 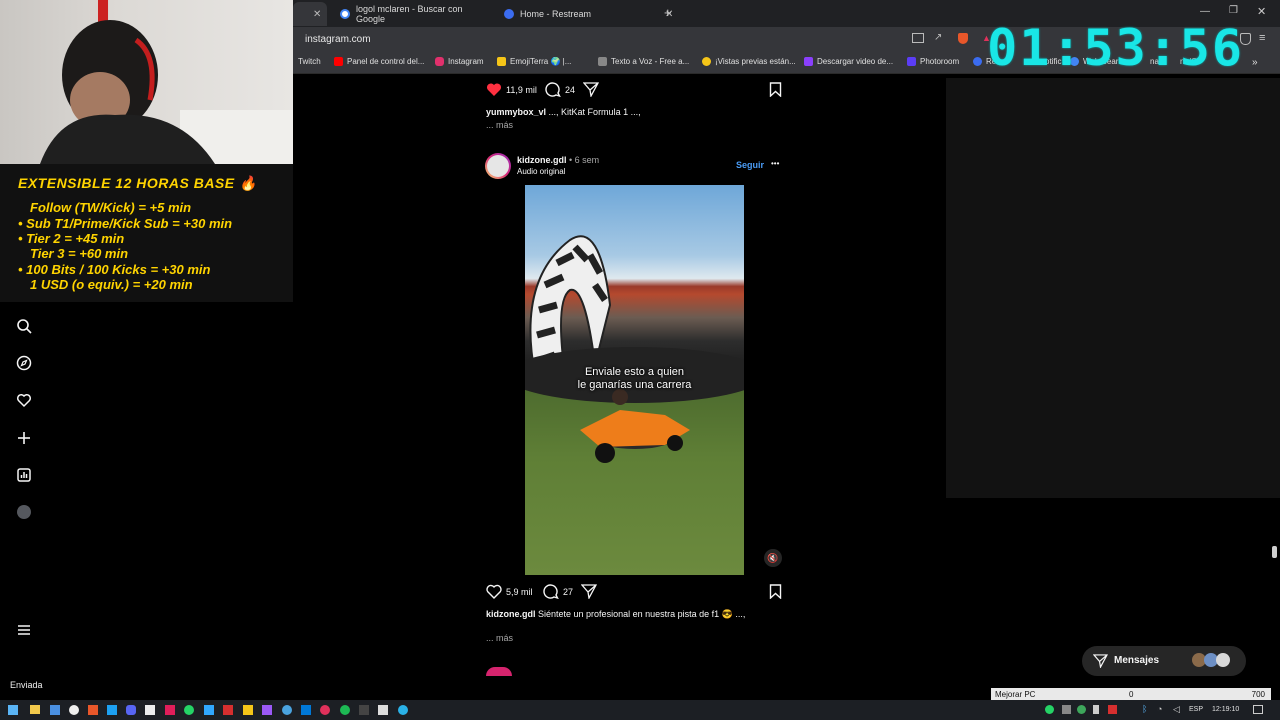 I want to click on spotify-icon, so click(x=345, y=710).